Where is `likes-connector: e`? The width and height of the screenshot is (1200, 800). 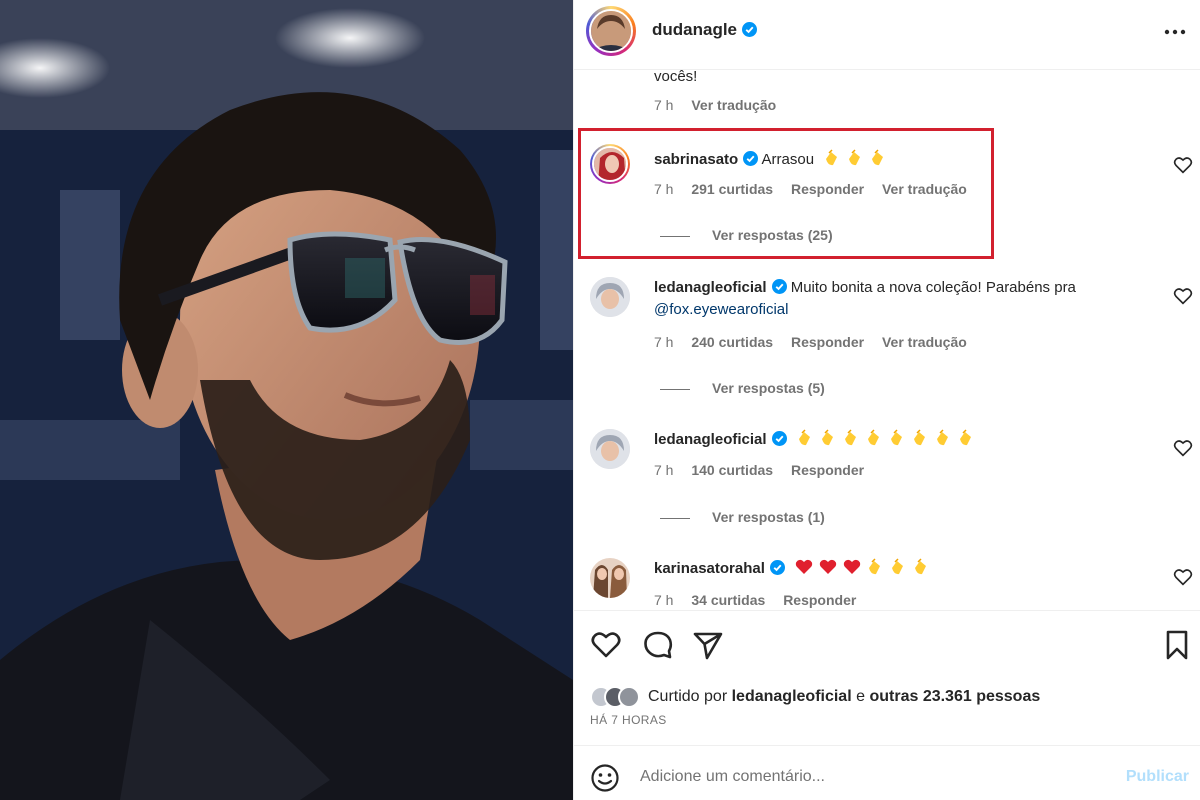
likes-connector: e is located at coordinates (861, 696).